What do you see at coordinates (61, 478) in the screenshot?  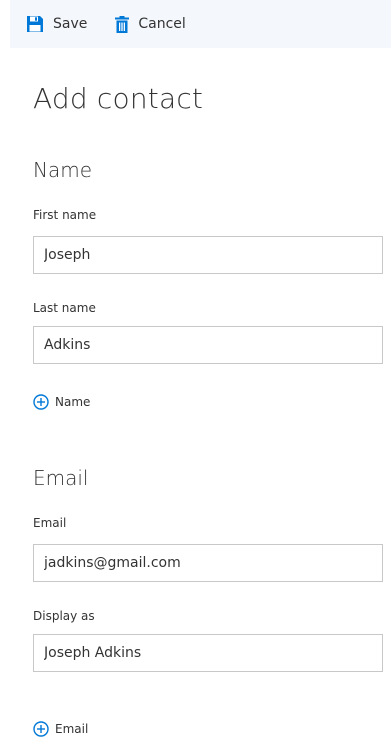 I see `email-section-title: Email` at bounding box center [61, 478].